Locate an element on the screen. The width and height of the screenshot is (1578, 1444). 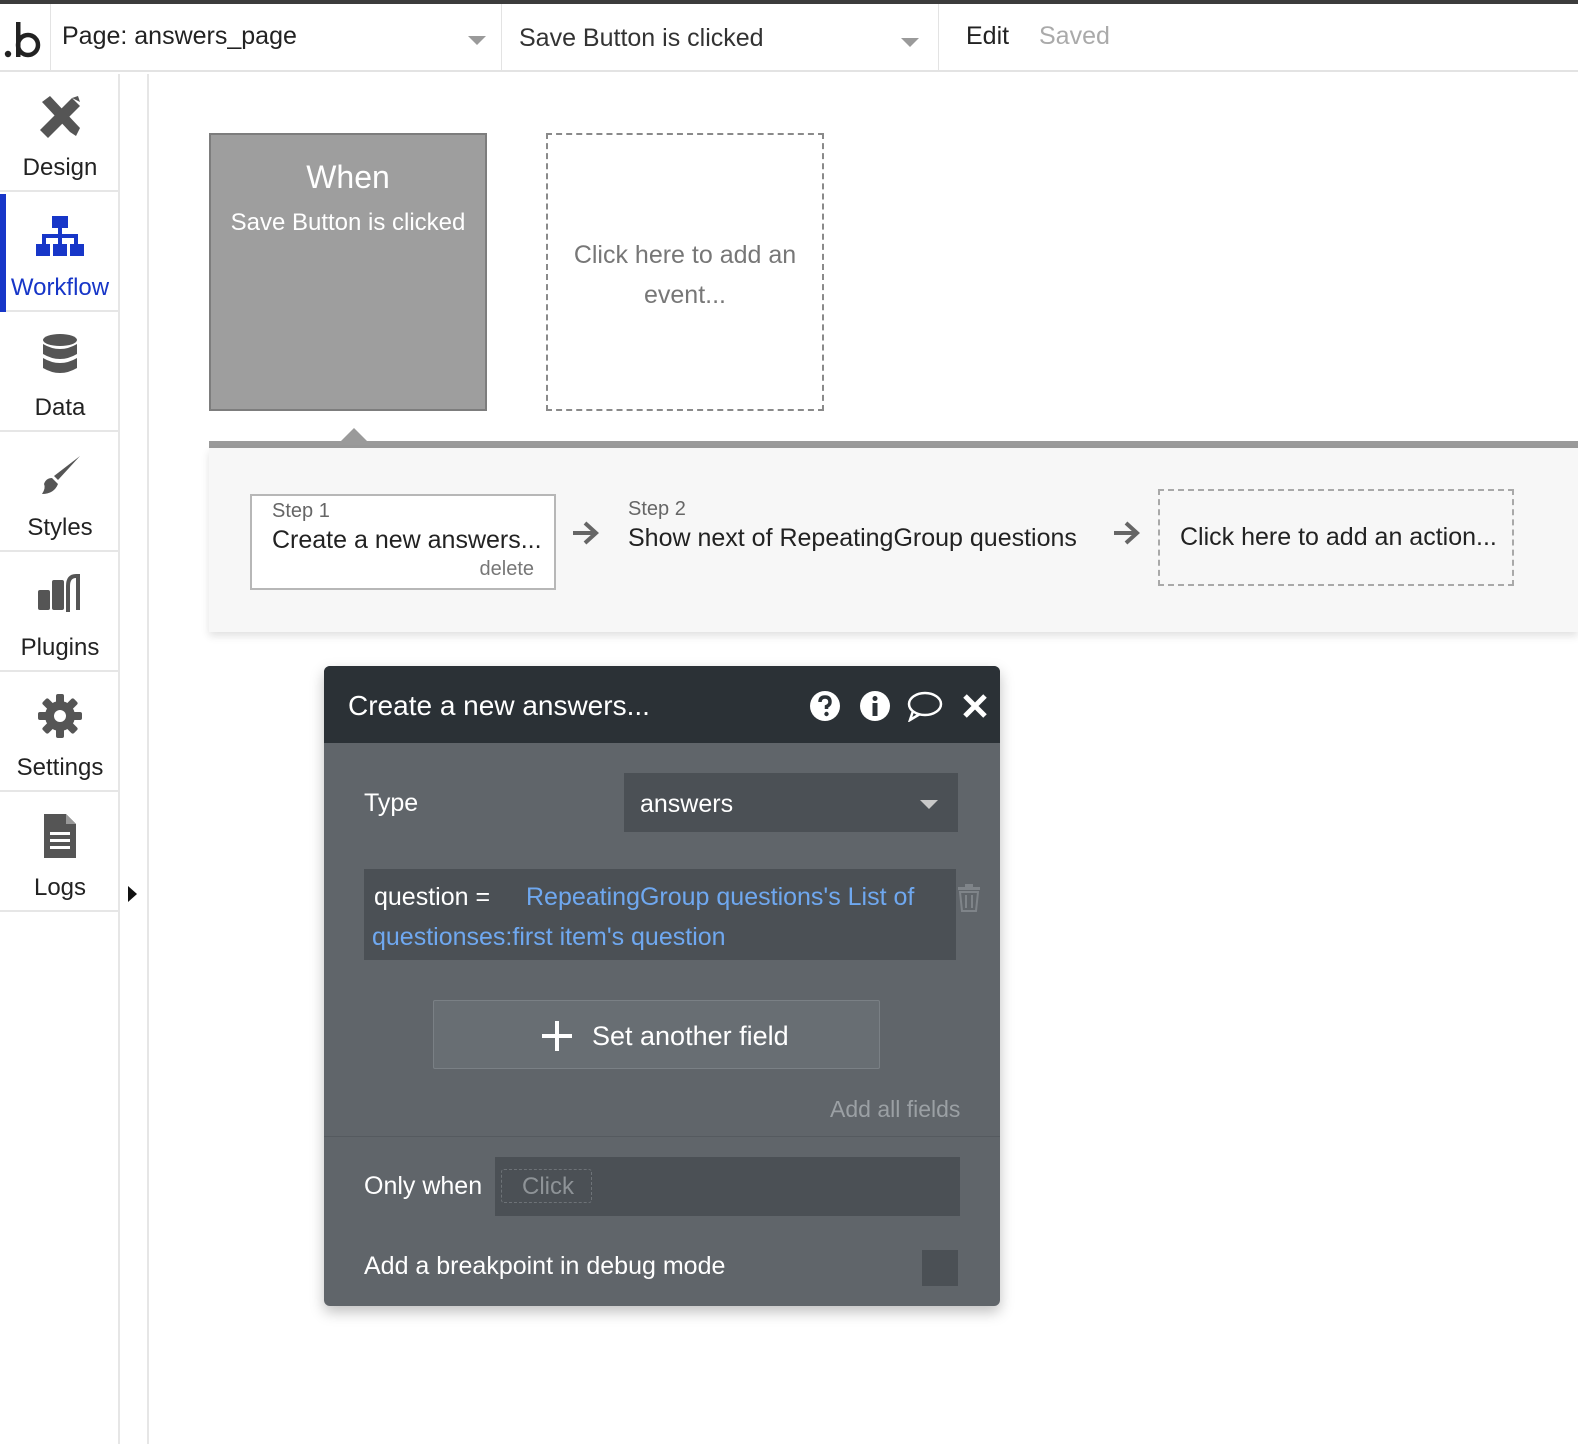
type-value: answers is located at coordinates (687, 804).